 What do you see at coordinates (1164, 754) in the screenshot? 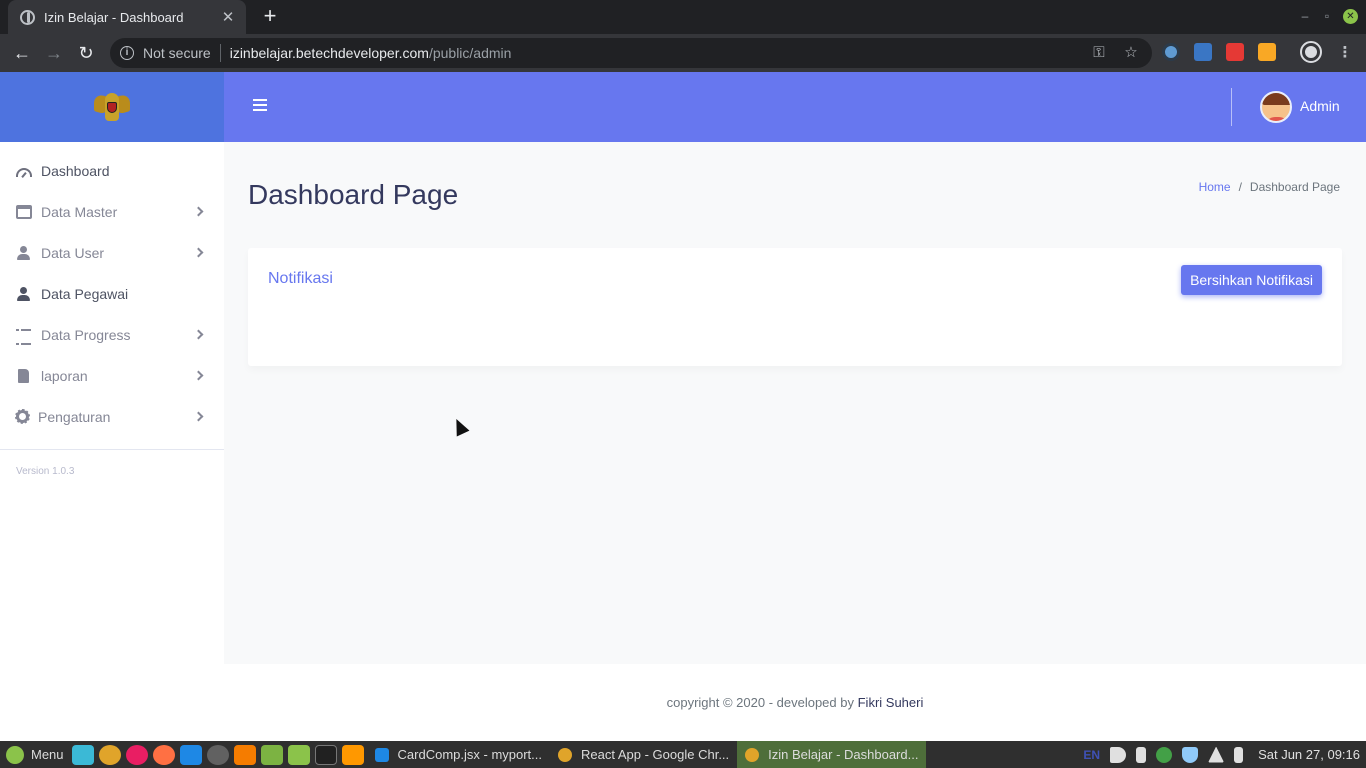
I see `bluetooth-icon` at bounding box center [1164, 754].